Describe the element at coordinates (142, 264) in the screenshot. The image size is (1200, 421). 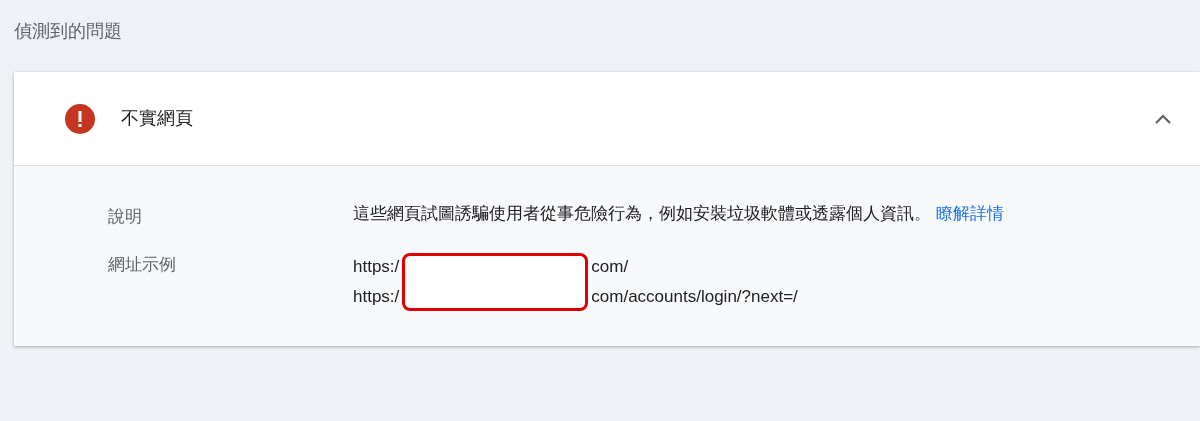
I see `detail-label: 網址示例` at that location.